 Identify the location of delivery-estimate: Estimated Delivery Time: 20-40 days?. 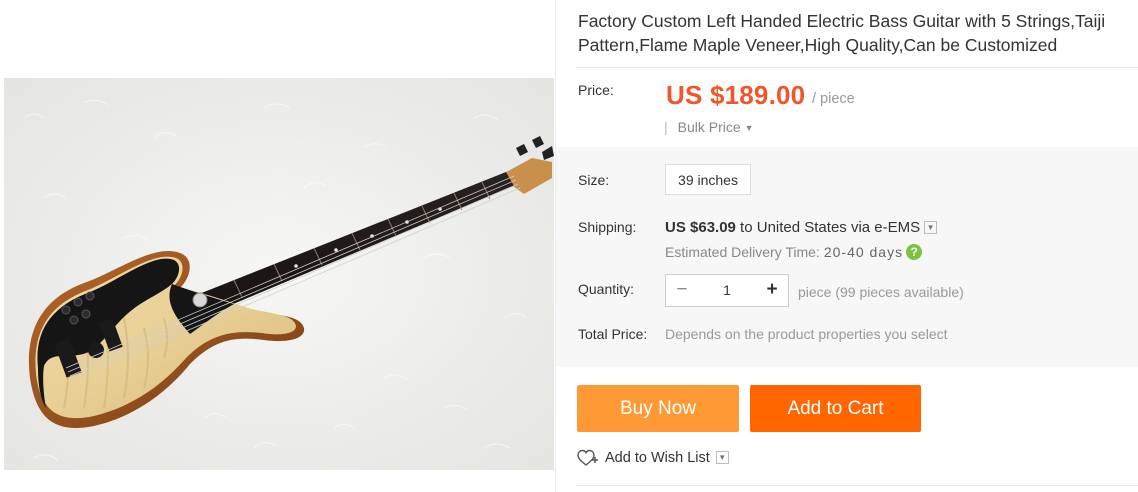
(794, 252).